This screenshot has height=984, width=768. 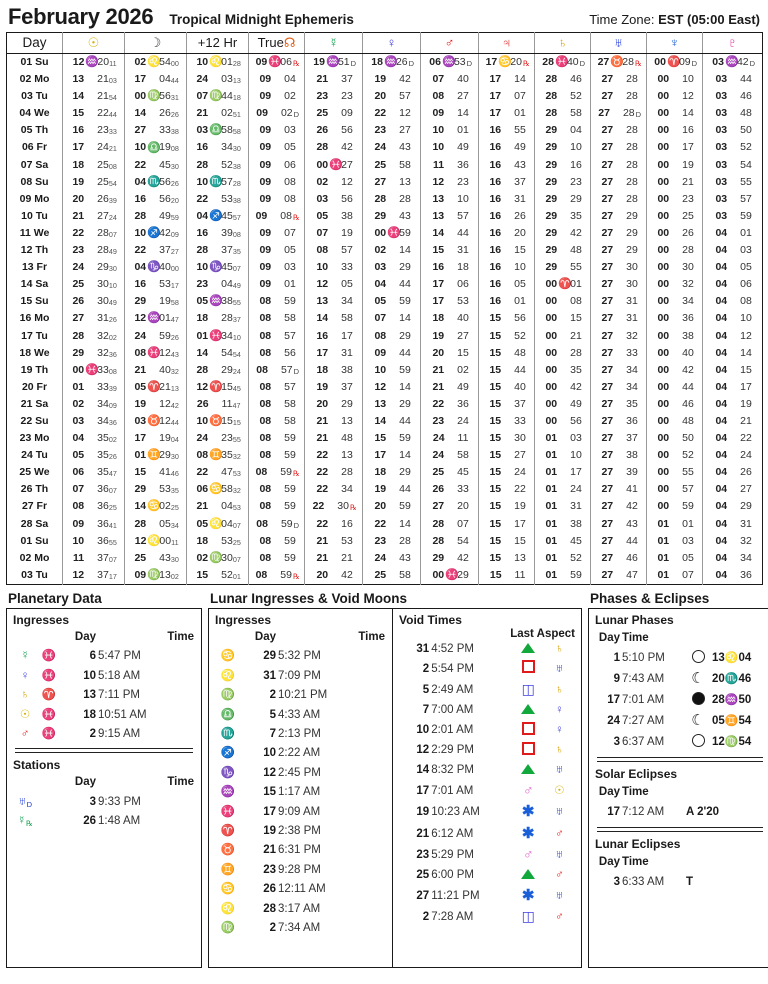 I want to click on se-time-header: Time, so click(x=635, y=791).